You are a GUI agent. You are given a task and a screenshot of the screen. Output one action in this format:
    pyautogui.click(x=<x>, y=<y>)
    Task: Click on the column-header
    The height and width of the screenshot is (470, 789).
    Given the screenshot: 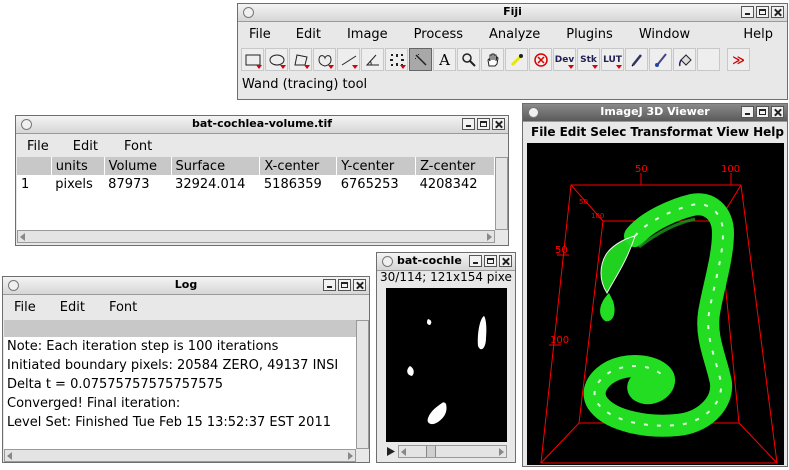 What is the action you would take?
    pyautogui.click(x=34, y=166)
    